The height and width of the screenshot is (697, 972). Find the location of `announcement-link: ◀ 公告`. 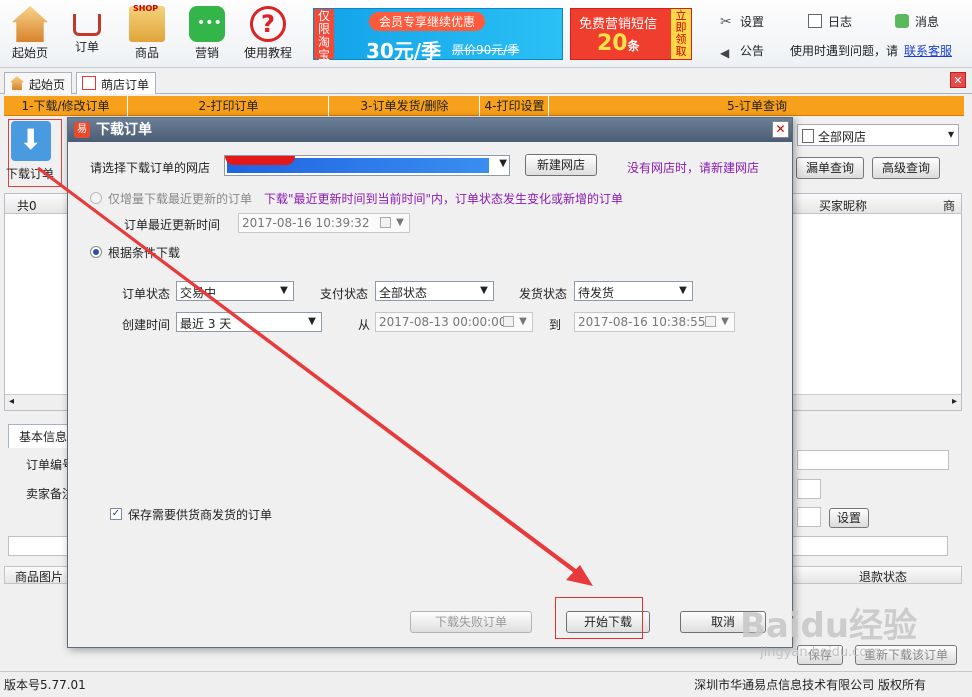

announcement-link: ◀ 公告 is located at coordinates (742, 51).